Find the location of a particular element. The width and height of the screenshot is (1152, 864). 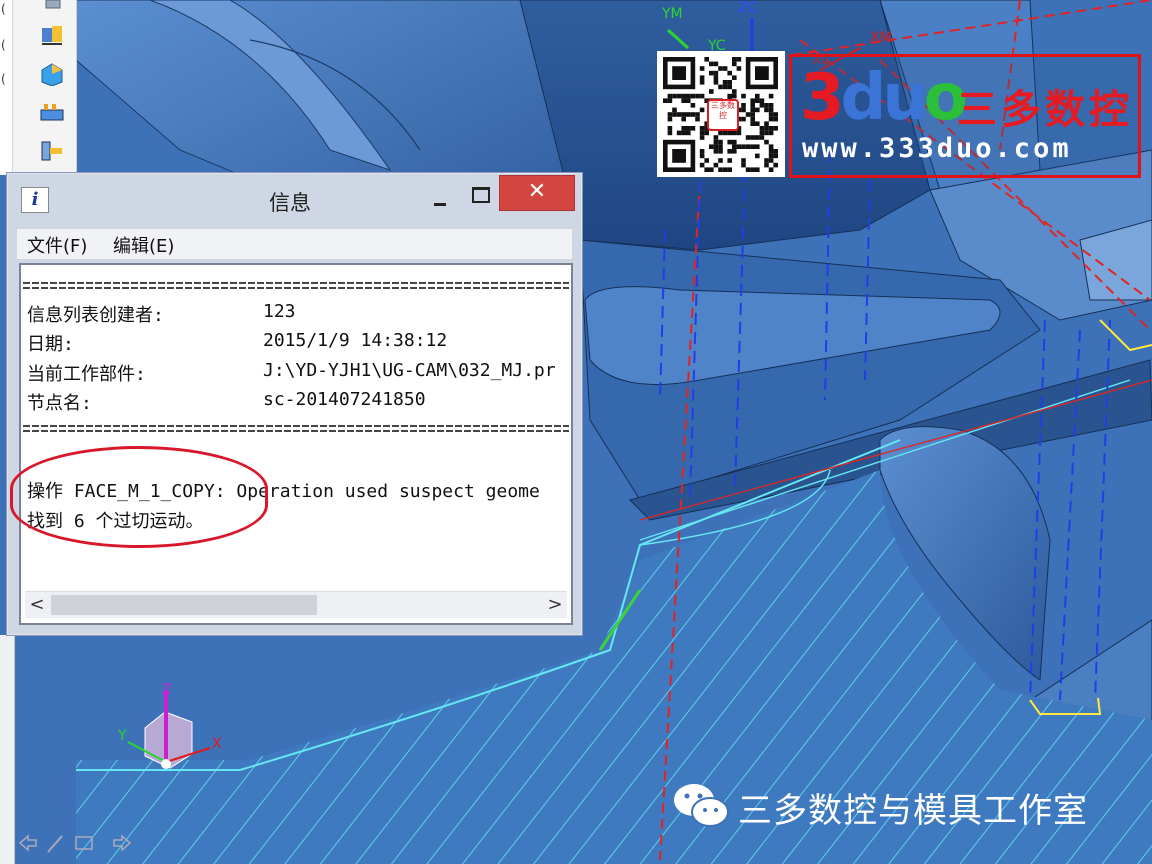

qr-badge: 三多数控 is located at coordinates (723, 115).